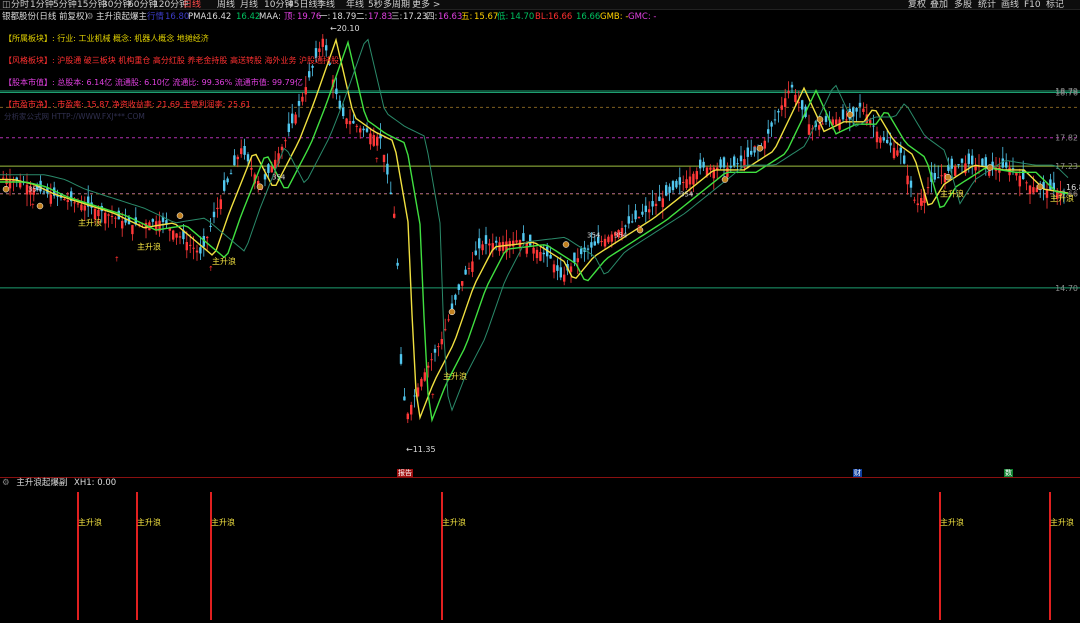 This screenshot has width=1080, height=623. Describe the element at coordinates (939, 5) in the screenshot. I see `toolbar-button: 叠加` at that location.